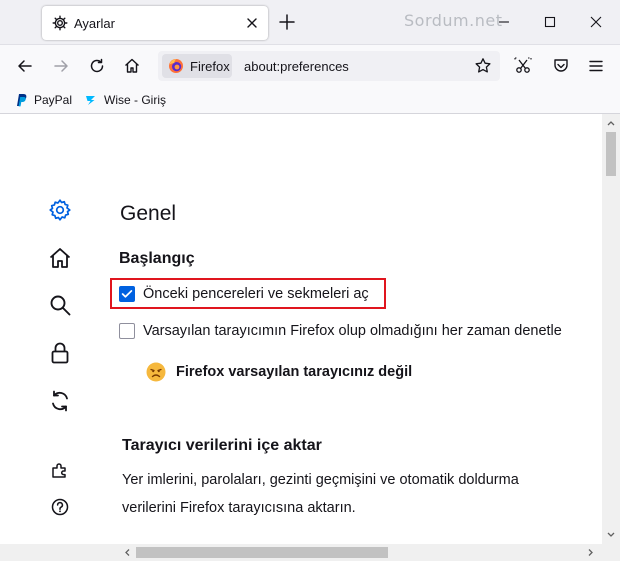 This screenshot has height=561, width=620. I want to click on scroll-up-icon, so click(611, 123).